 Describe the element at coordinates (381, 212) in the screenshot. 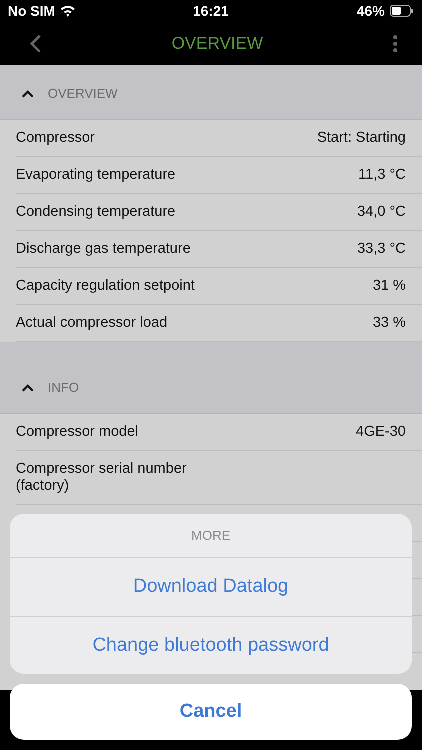

I see `row-value: 34,0 °C` at that location.